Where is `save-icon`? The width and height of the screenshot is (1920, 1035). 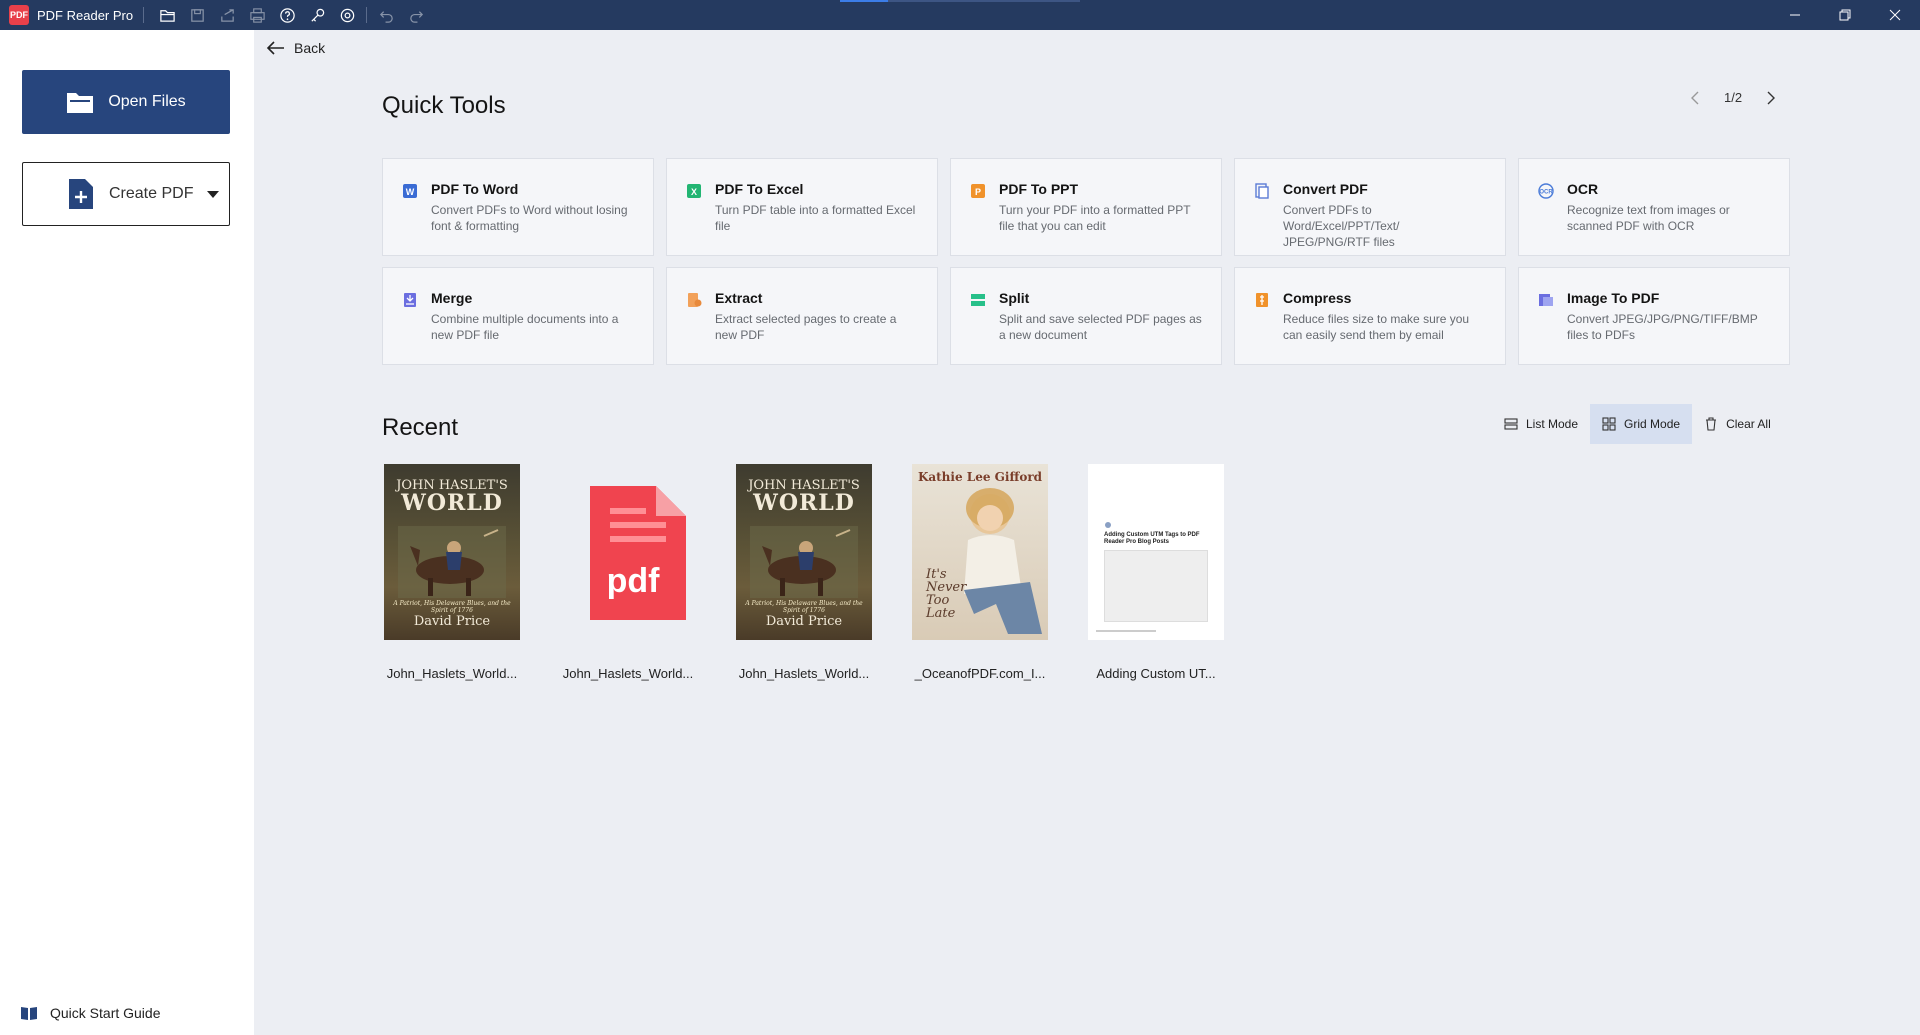 save-icon is located at coordinates (197, 15).